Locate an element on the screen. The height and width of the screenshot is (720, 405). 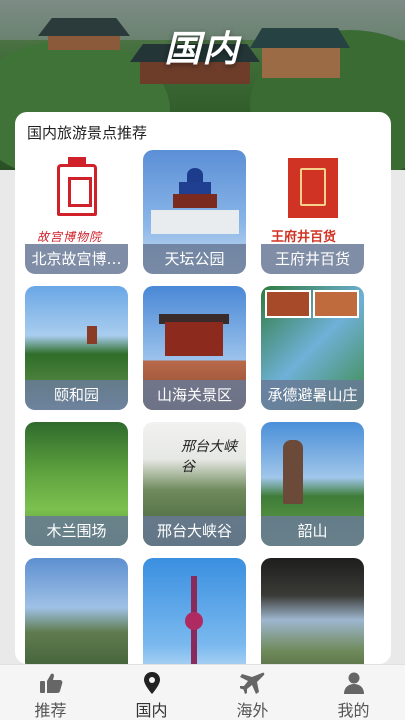
attraction-card: 王府井百货 王府井百货 is located at coordinates (312, 212).